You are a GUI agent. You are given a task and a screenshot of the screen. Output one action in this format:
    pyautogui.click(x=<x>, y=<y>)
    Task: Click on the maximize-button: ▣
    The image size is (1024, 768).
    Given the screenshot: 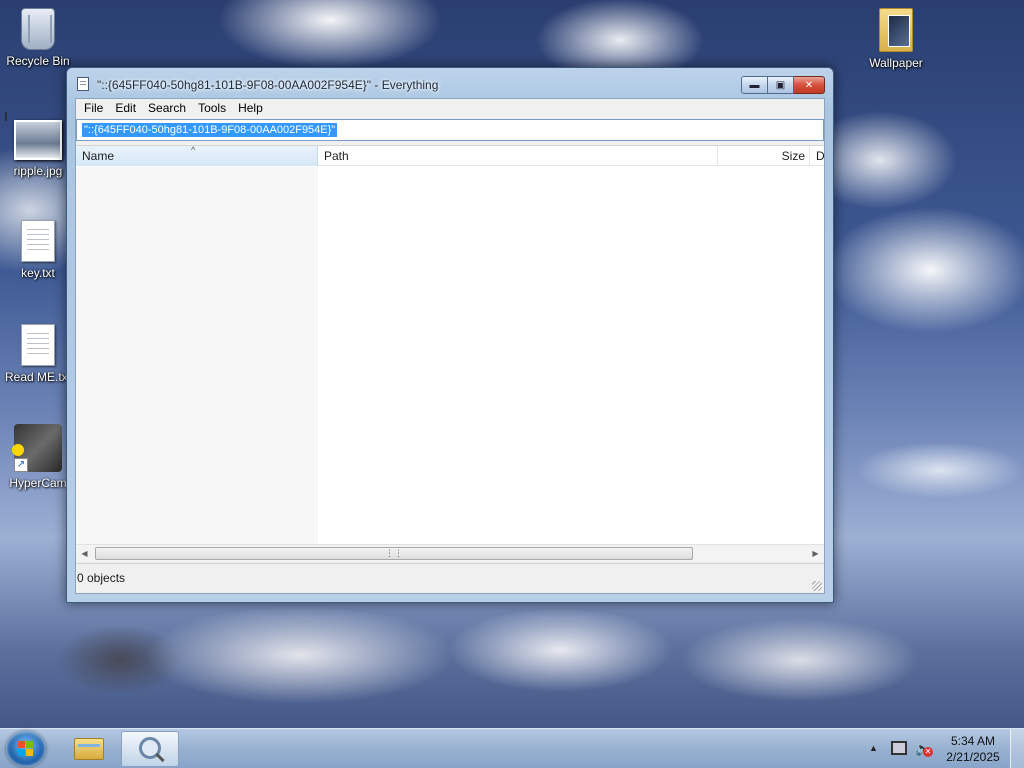 What is the action you would take?
    pyautogui.click(x=781, y=85)
    